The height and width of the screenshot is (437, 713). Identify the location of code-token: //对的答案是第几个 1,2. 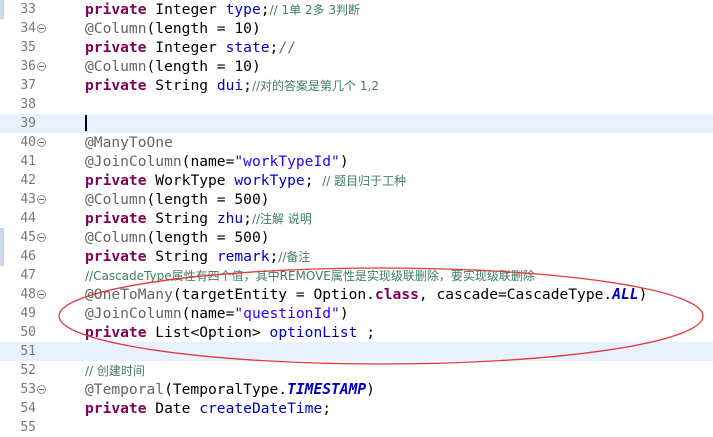
(315, 86).